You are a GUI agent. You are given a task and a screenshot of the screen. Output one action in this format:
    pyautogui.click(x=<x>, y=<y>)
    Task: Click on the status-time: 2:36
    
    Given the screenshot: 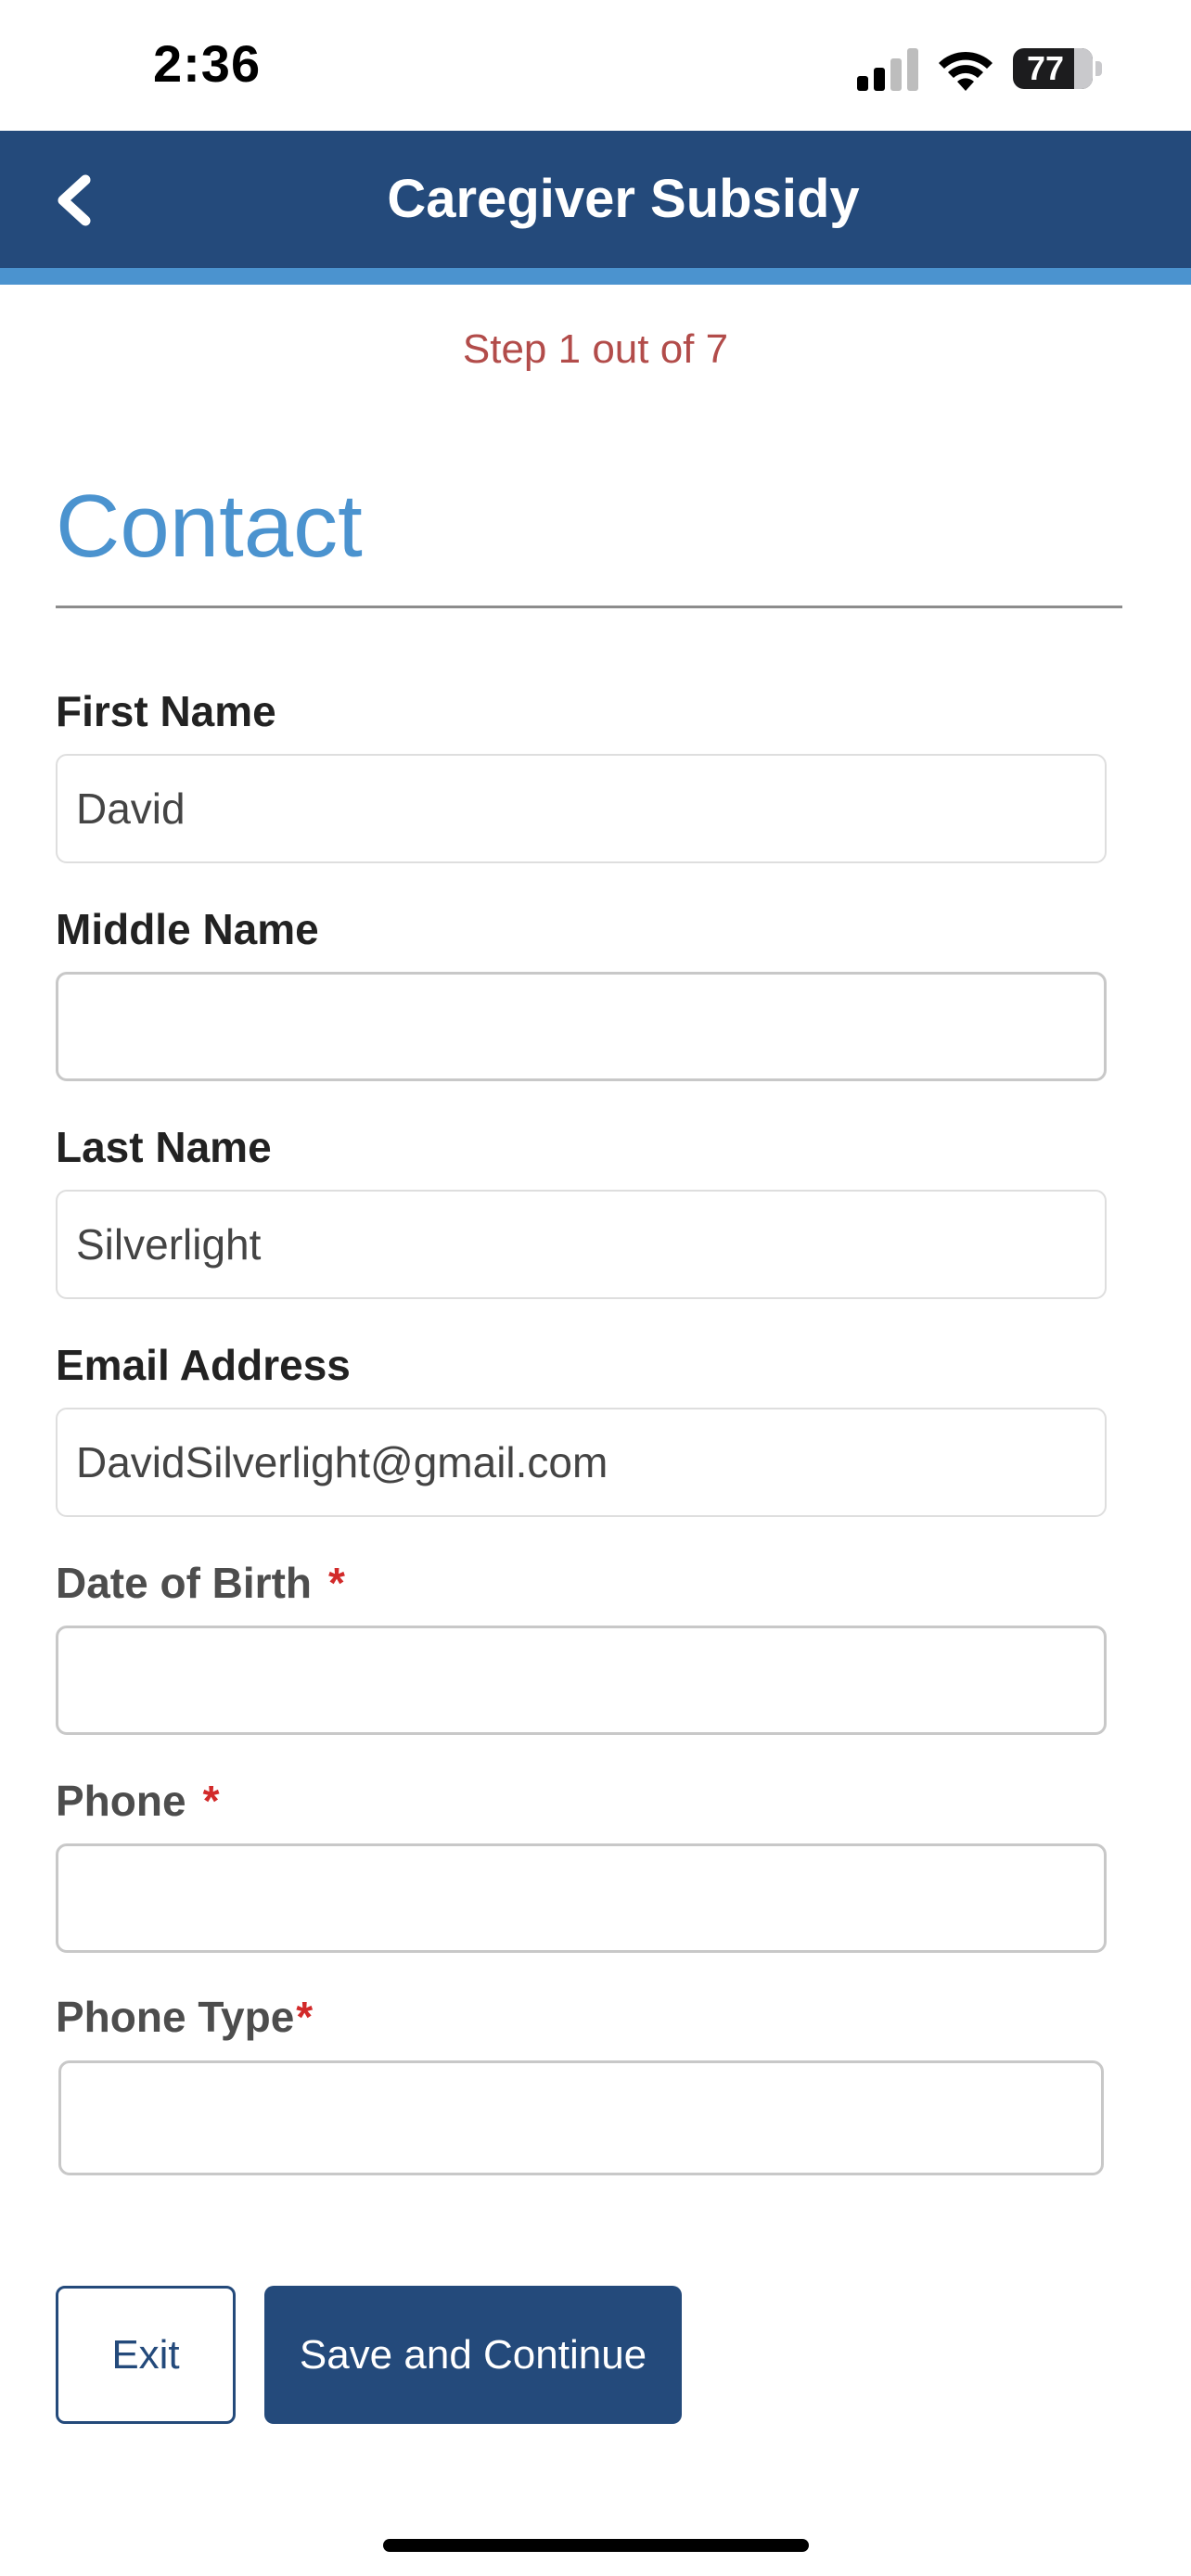 What is the action you would take?
    pyautogui.click(x=207, y=64)
    